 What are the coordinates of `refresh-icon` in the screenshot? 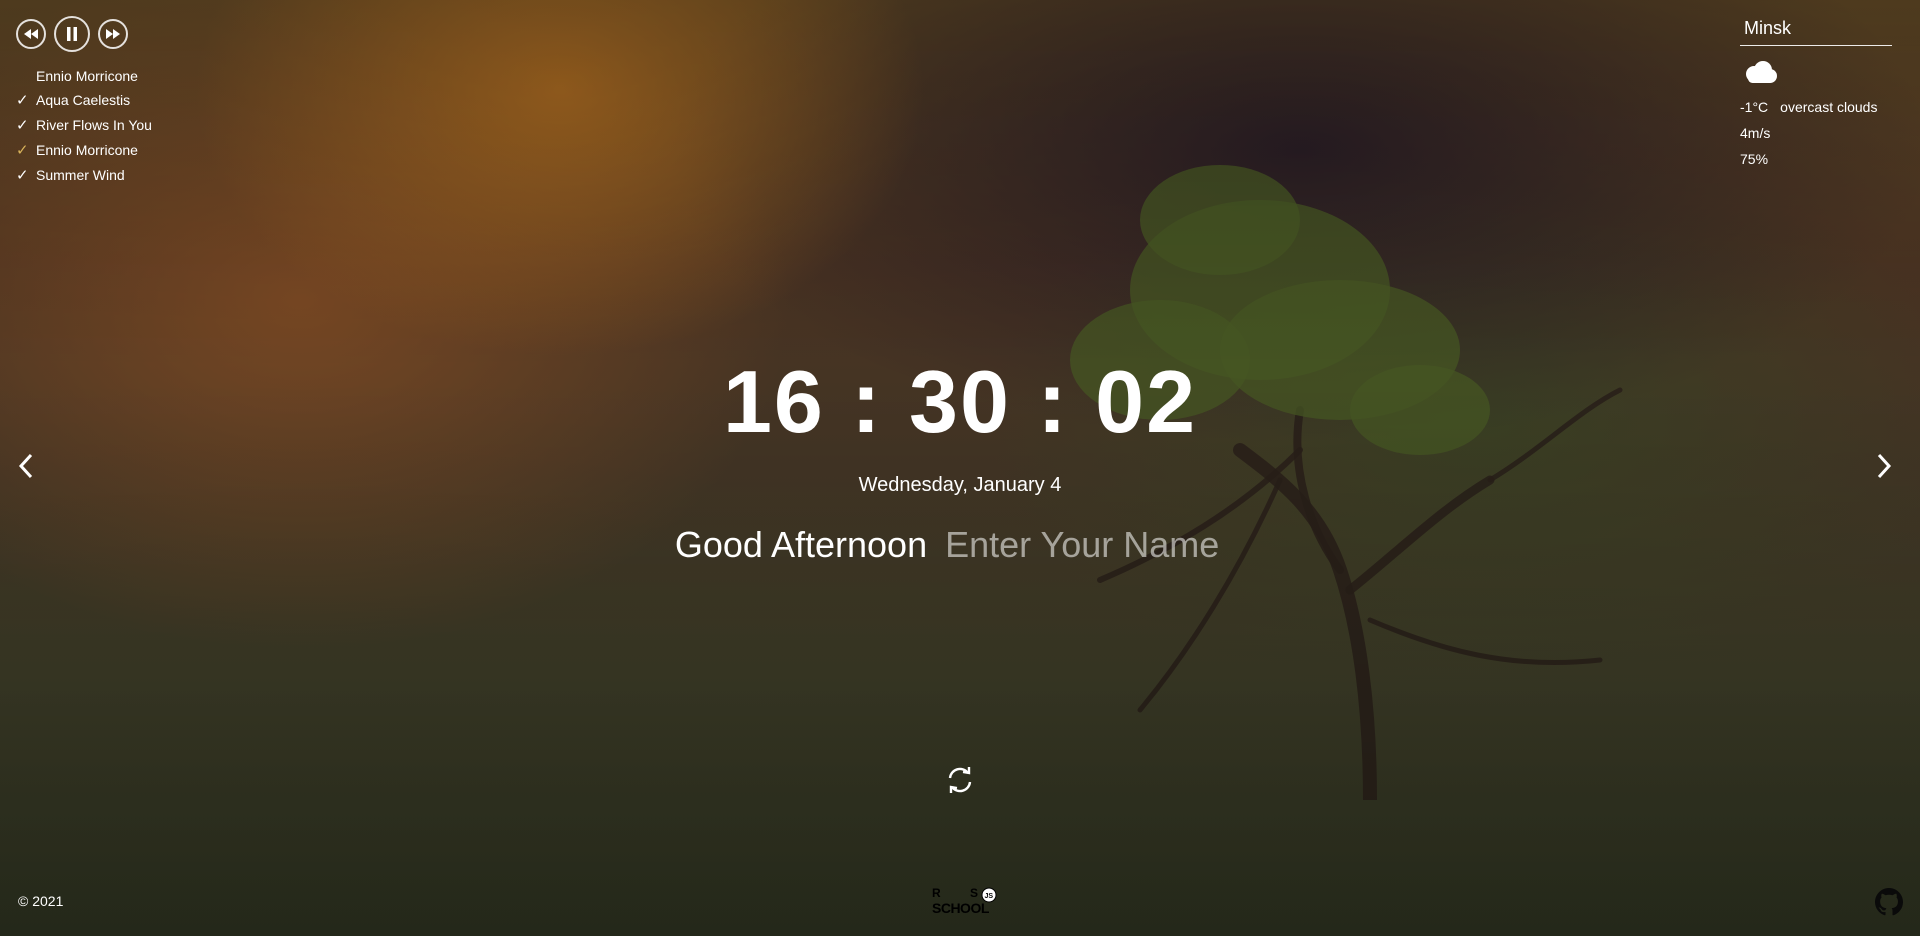 It's located at (960, 780).